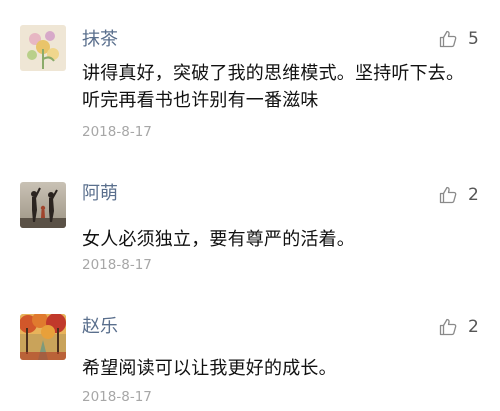 Image resolution: width=500 pixels, height=411 pixels. What do you see at coordinates (463, 39) in the screenshot?
I see `like-button: 5` at bounding box center [463, 39].